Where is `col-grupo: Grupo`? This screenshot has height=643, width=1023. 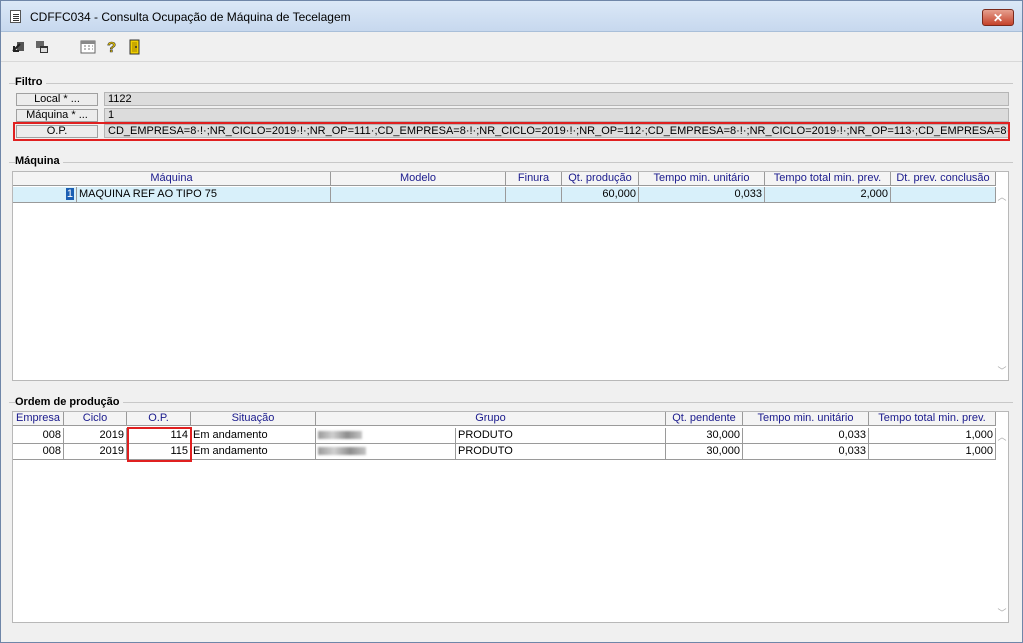
col-grupo: Grupo is located at coordinates (491, 419).